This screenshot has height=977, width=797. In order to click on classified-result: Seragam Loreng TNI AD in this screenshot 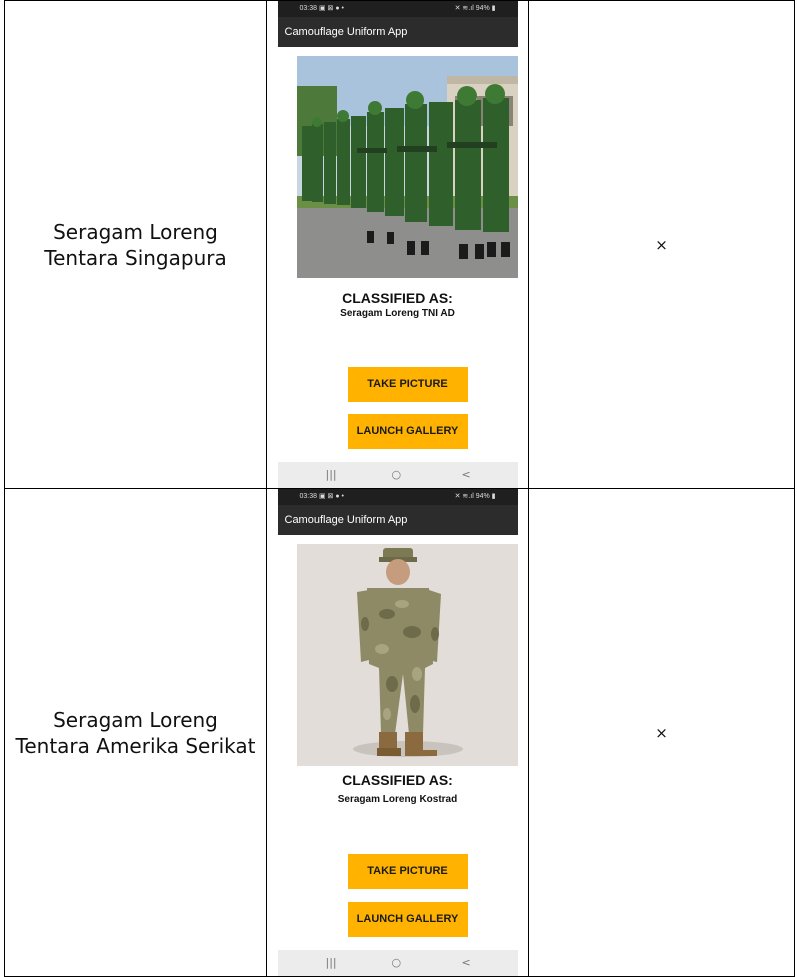, I will do `click(397, 313)`.